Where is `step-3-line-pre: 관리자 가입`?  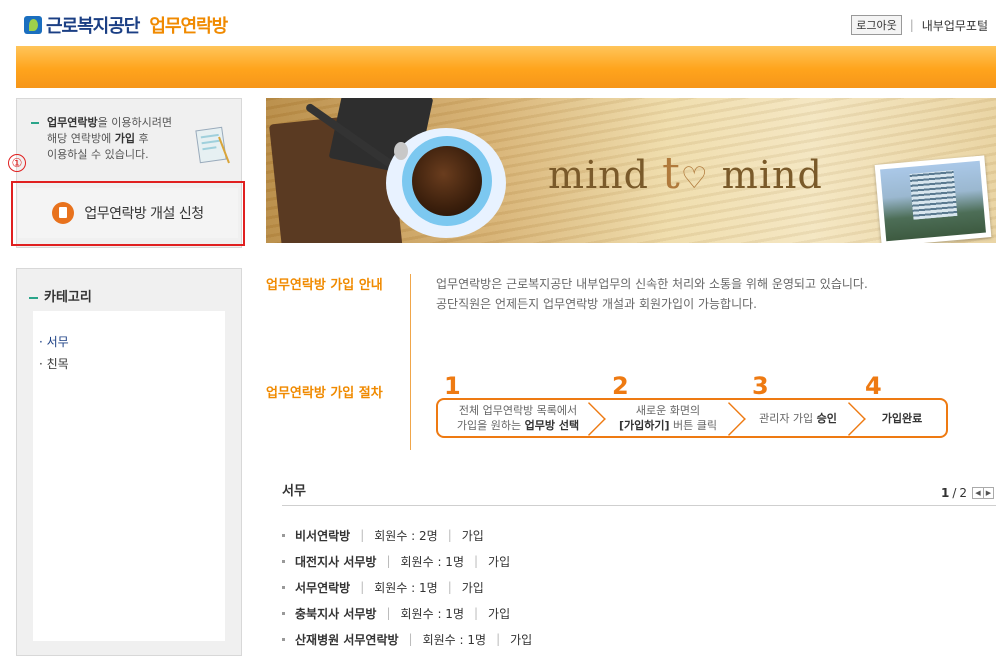
step-3-line-pre: 관리자 가입 is located at coordinates (788, 418).